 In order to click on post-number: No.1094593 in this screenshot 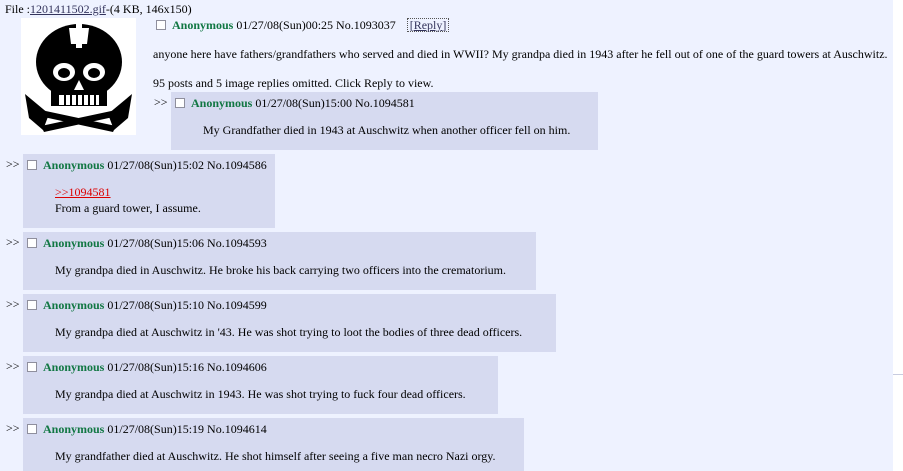, I will do `click(237, 243)`.